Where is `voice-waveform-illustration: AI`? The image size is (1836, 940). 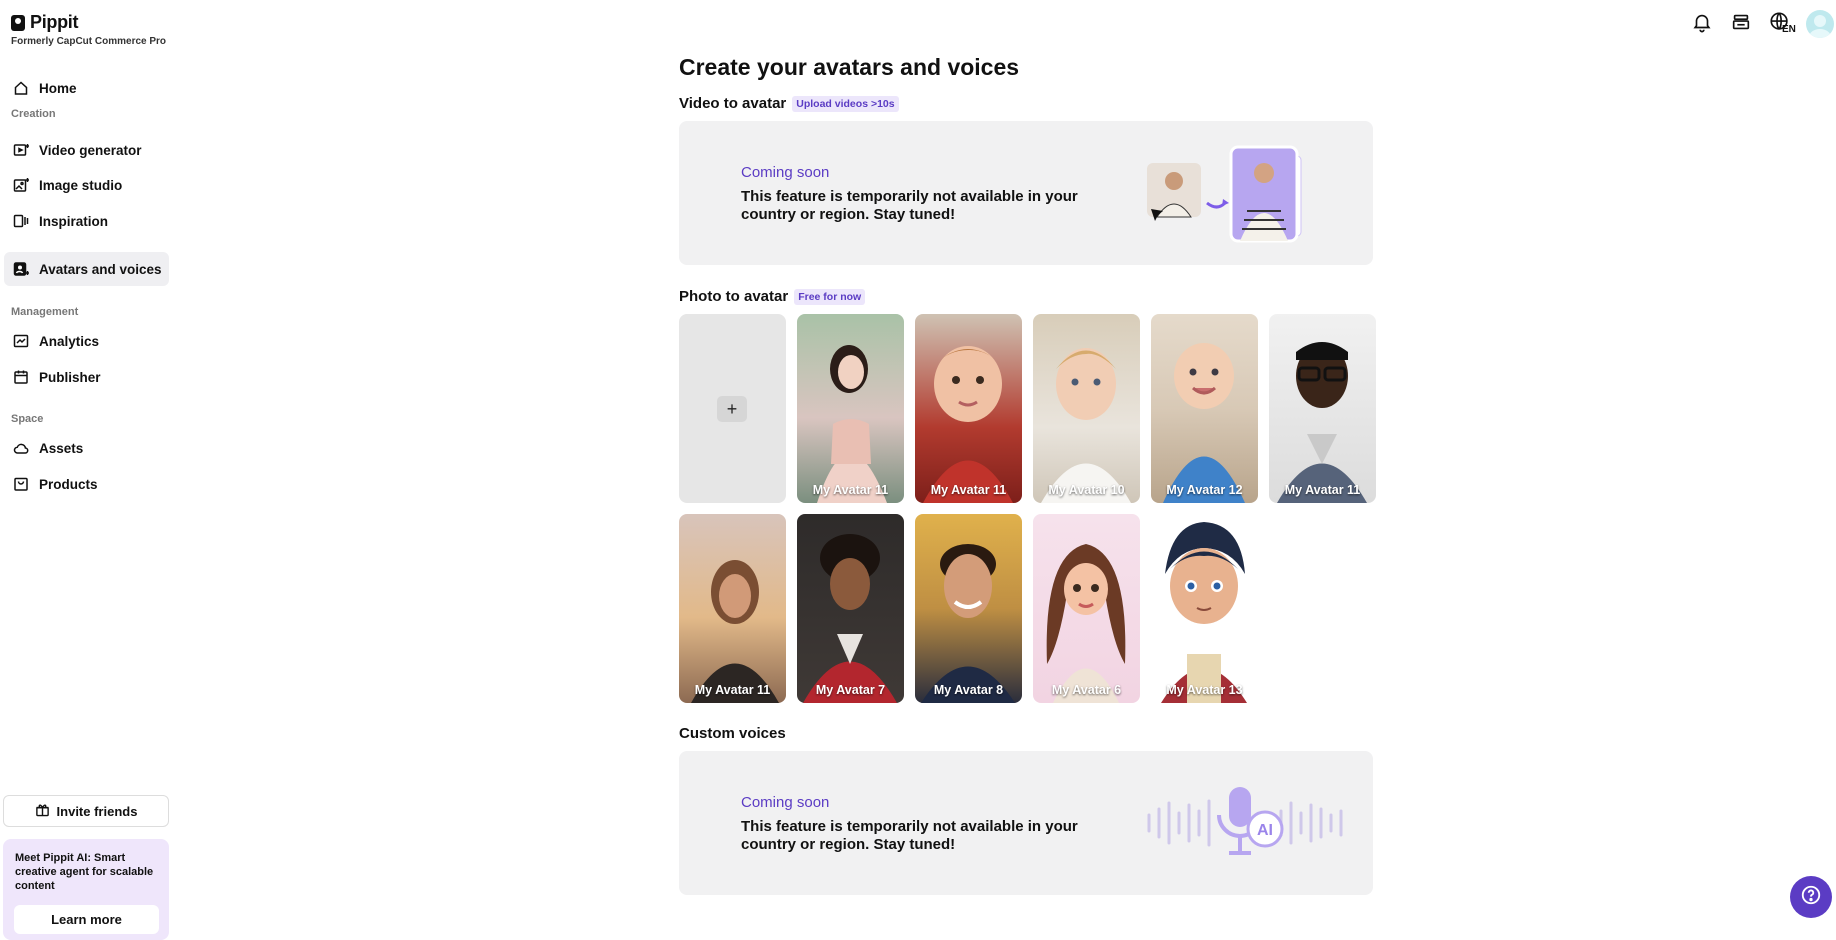
voice-waveform-illustration: AI is located at coordinates (1245, 821).